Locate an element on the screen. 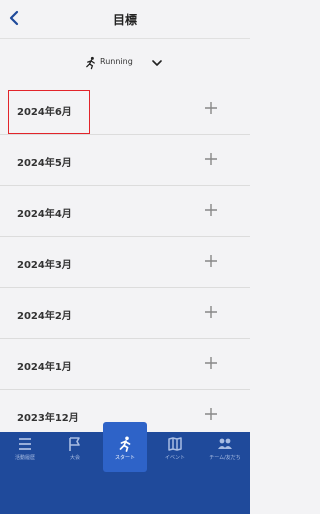 This screenshot has height=514, width=320. month-row: 2024年3月 is located at coordinates (125, 262).